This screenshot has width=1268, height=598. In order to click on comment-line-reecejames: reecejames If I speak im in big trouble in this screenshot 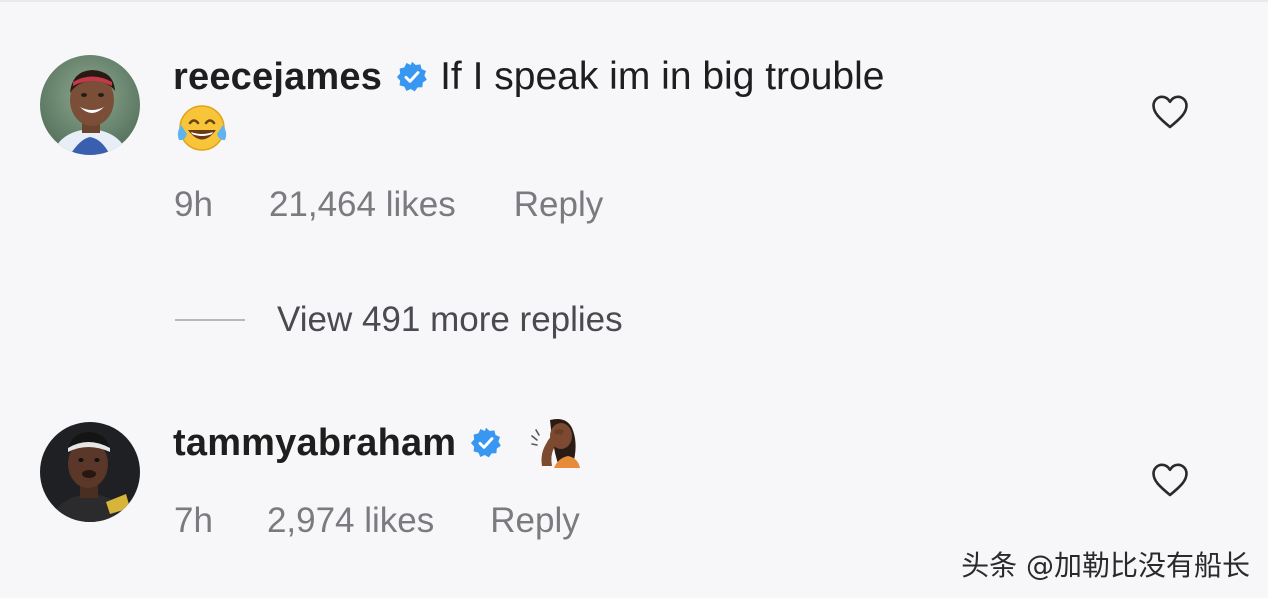, I will do `click(528, 77)`.